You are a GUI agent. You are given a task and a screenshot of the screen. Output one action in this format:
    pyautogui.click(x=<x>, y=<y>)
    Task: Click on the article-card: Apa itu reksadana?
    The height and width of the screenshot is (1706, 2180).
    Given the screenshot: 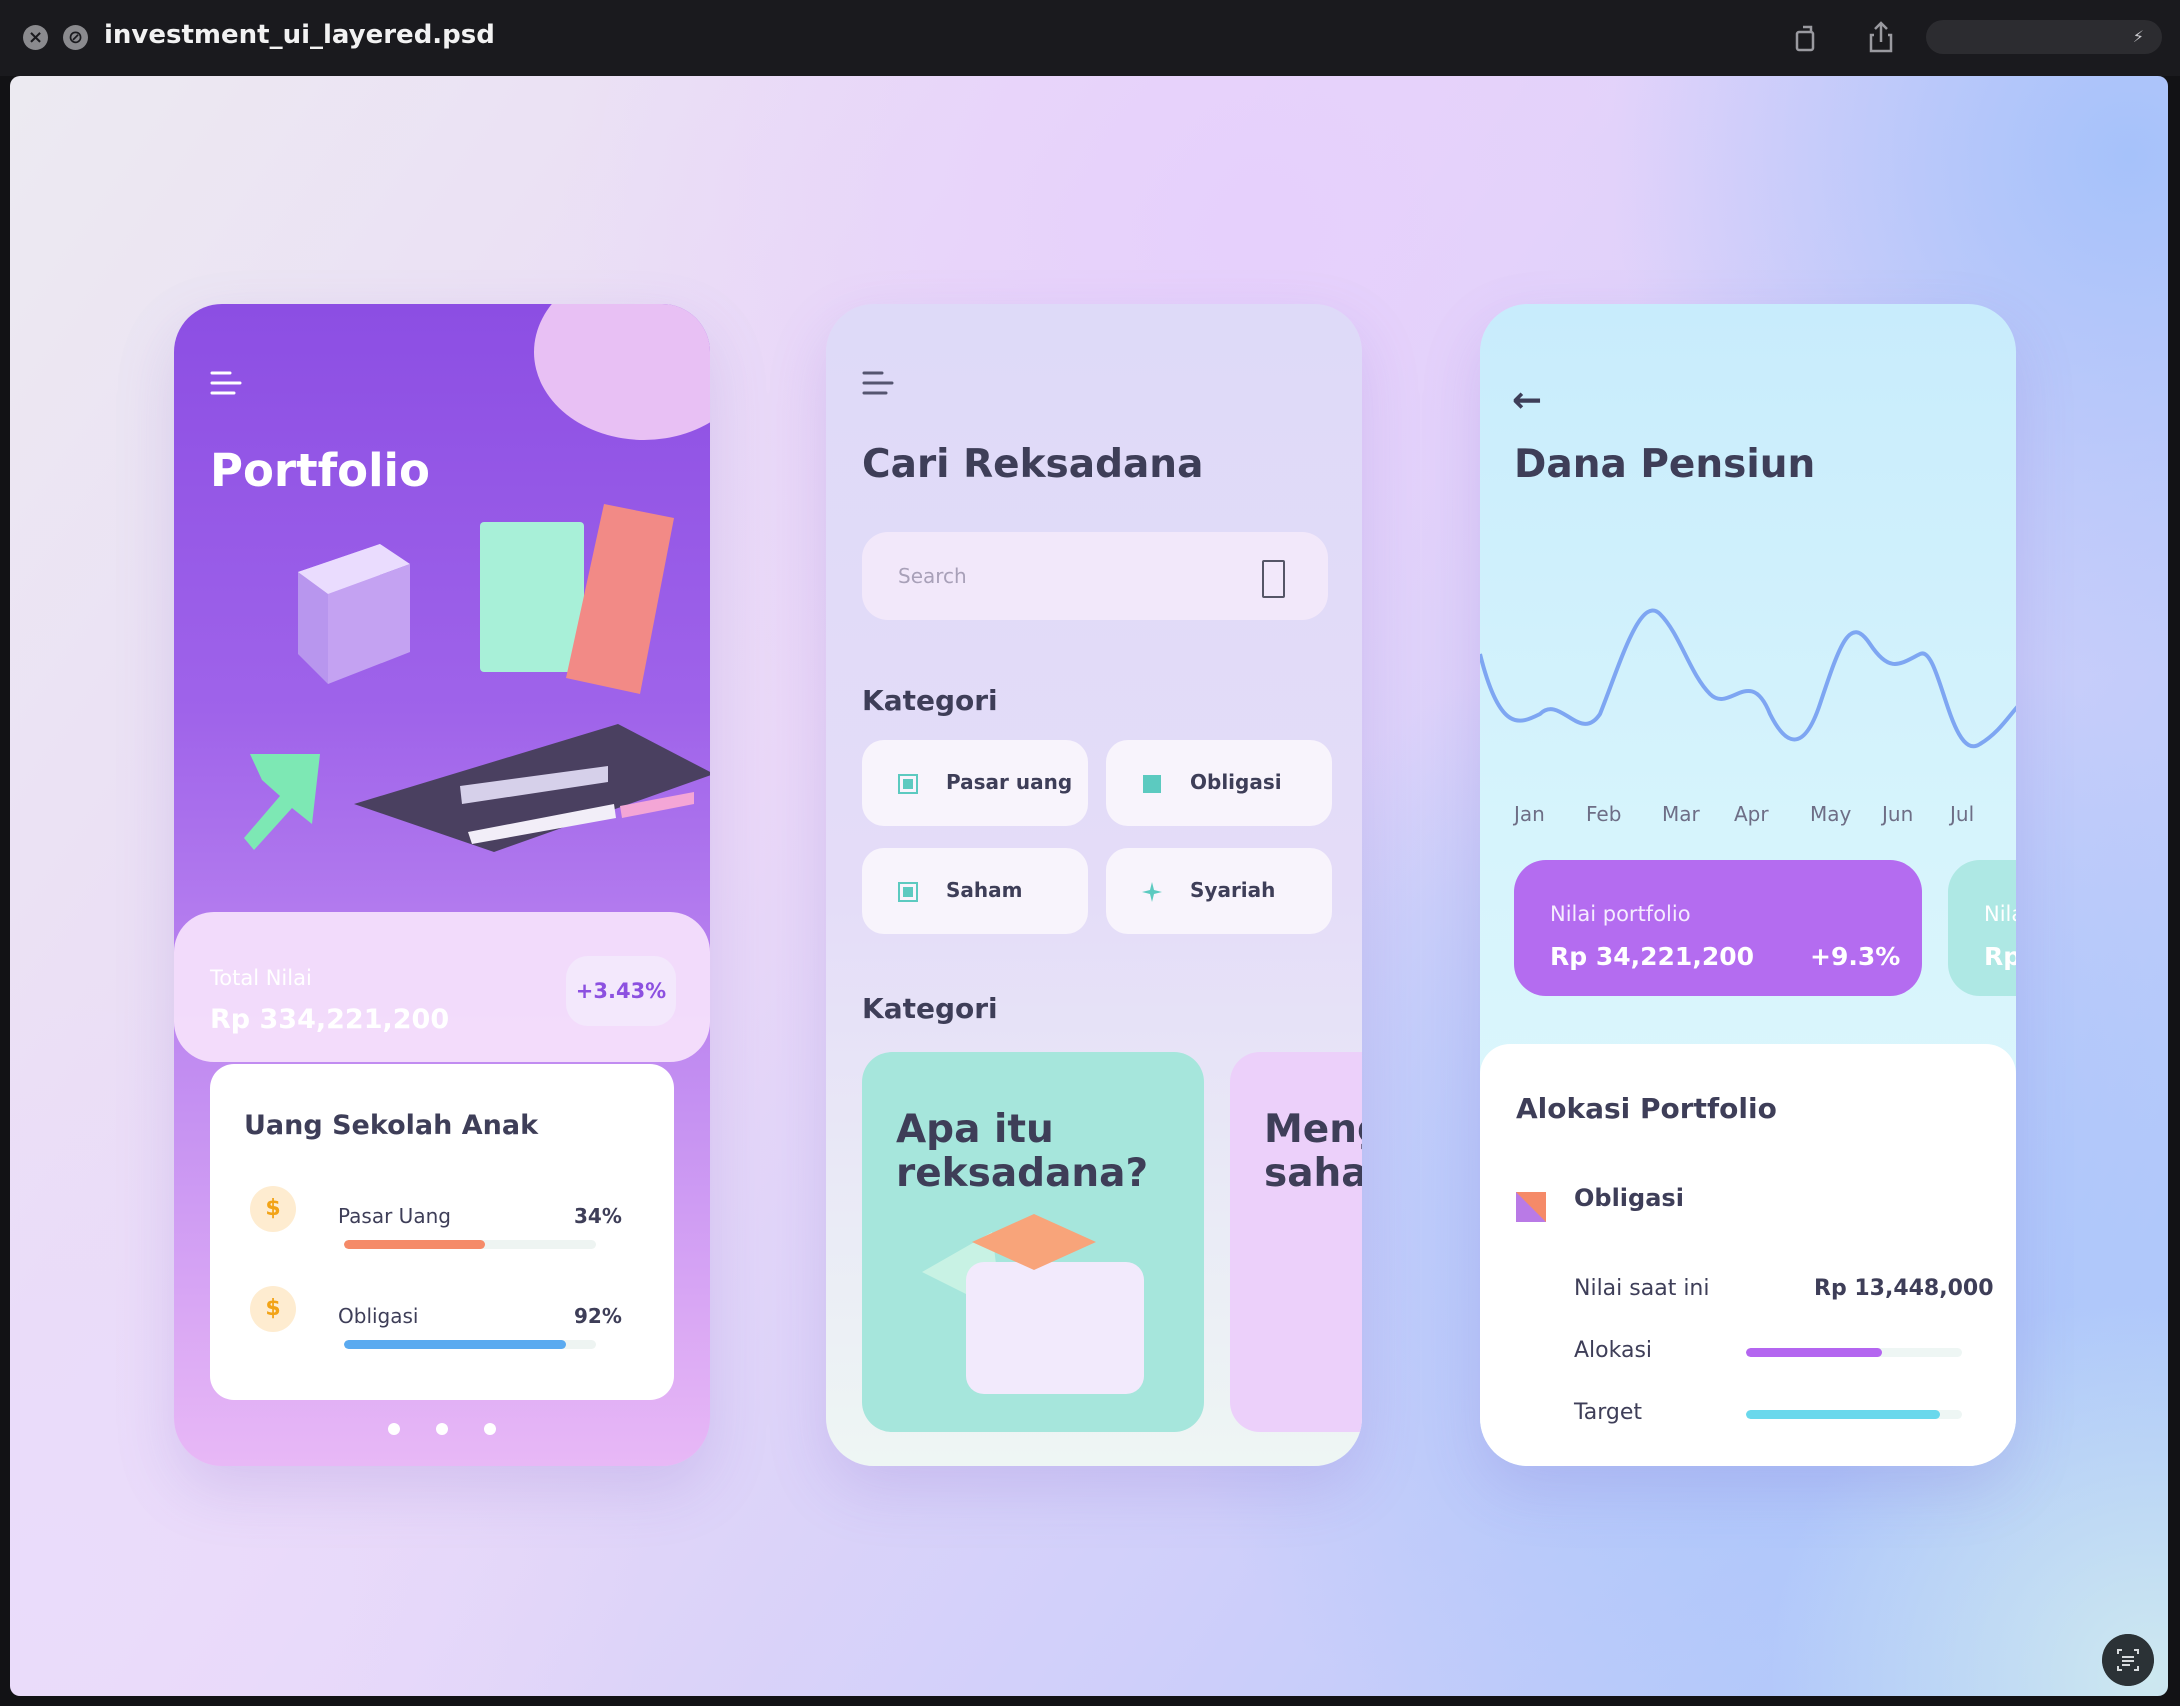 What is the action you would take?
    pyautogui.click(x=1033, y=1242)
    